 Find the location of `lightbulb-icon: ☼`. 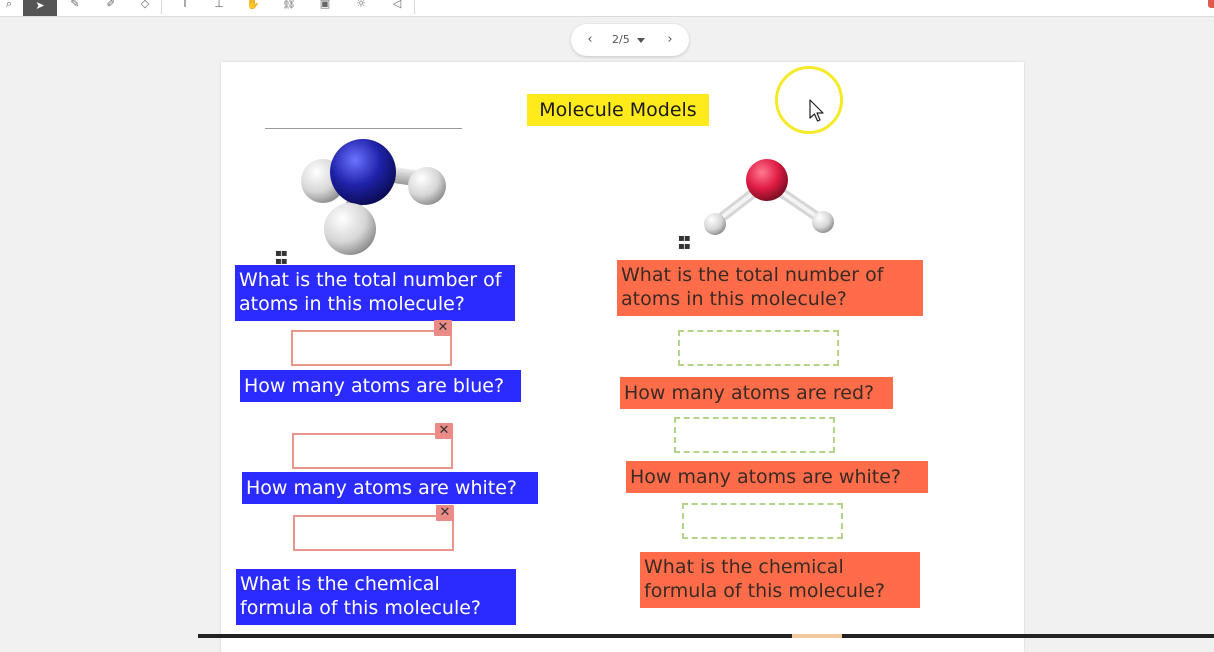

lightbulb-icon: ☼ is located at coordinates (361, 7).